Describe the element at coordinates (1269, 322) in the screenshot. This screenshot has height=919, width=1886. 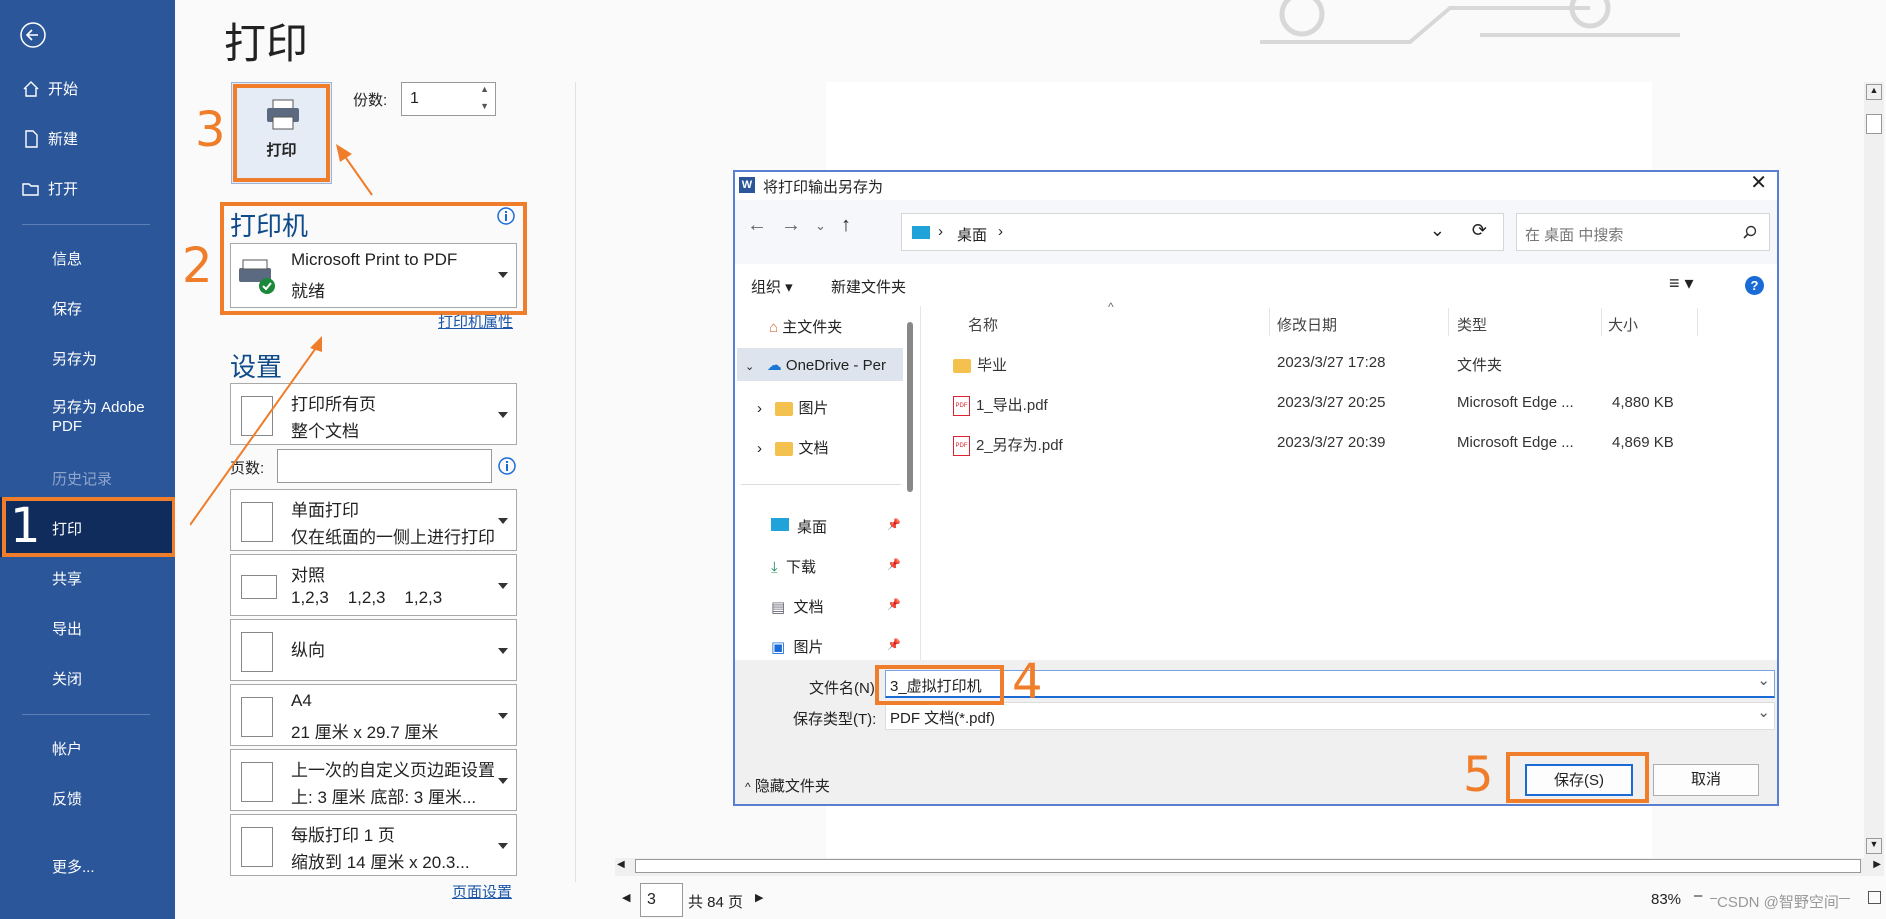
I see `col-divider` at that location.